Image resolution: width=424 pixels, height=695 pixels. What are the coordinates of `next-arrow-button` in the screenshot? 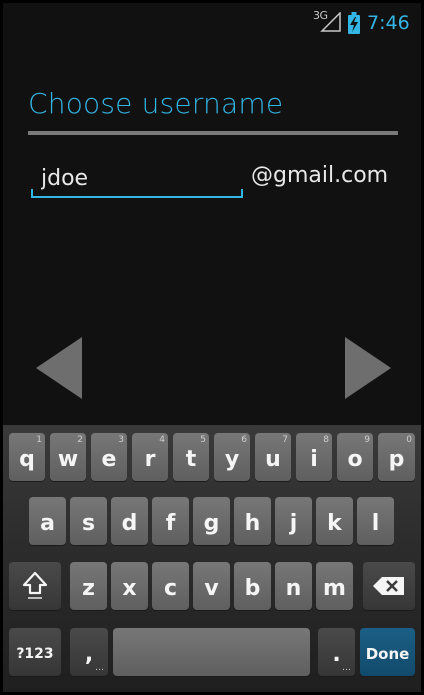 It's located at (368, 368).